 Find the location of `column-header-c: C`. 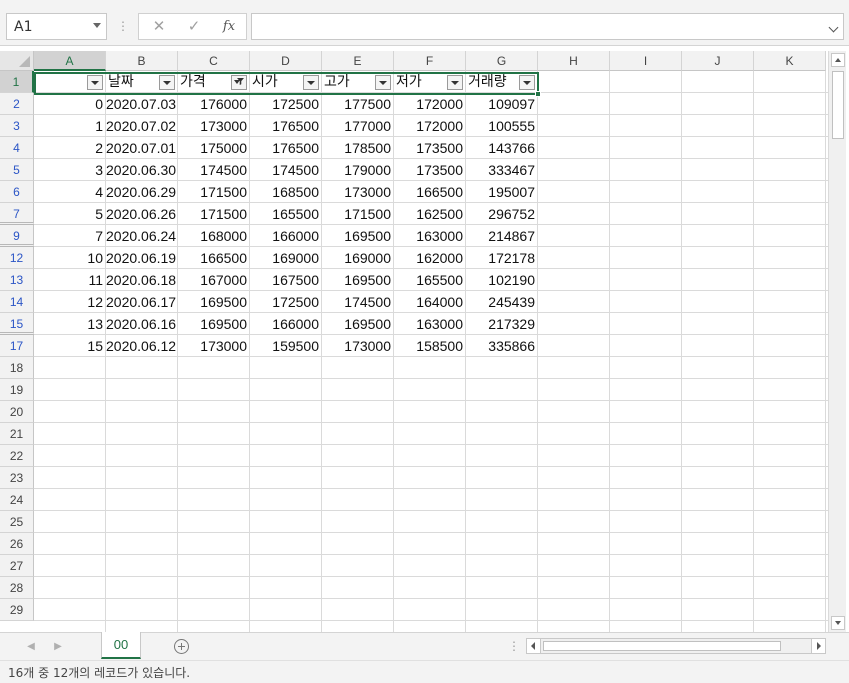

column-header-c: C is located at coordinates (214, 61).